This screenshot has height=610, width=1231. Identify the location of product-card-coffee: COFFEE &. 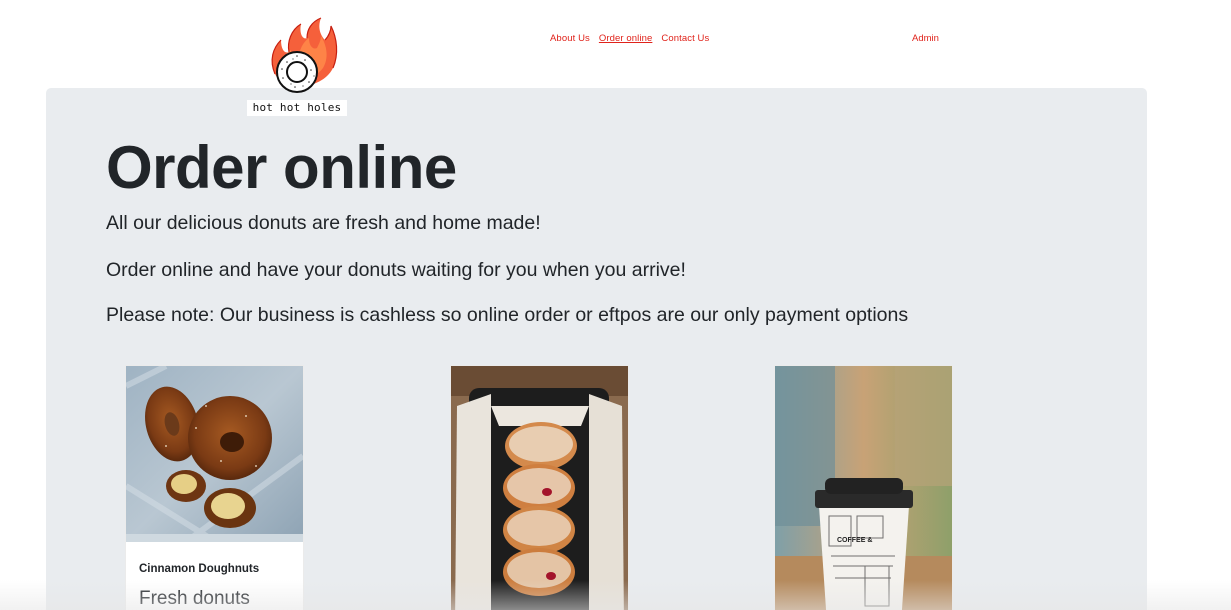
(863, 487).